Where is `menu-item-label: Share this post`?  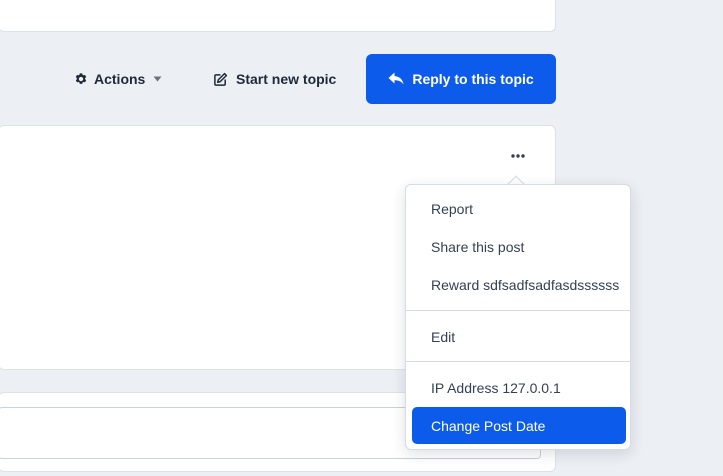 menu-item-label: Share this post is located at coordinates (478, 247).